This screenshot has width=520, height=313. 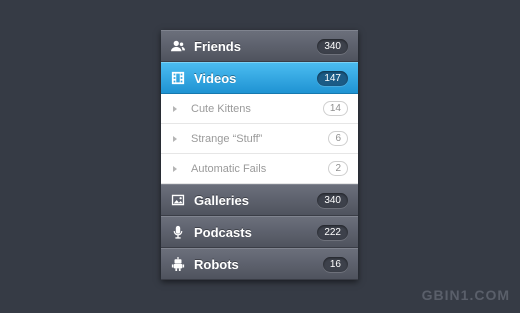 What do you see at coordinates (335, 264) in the screenshot?
I see `count-badge: 16` at bounding box center [335, 264].